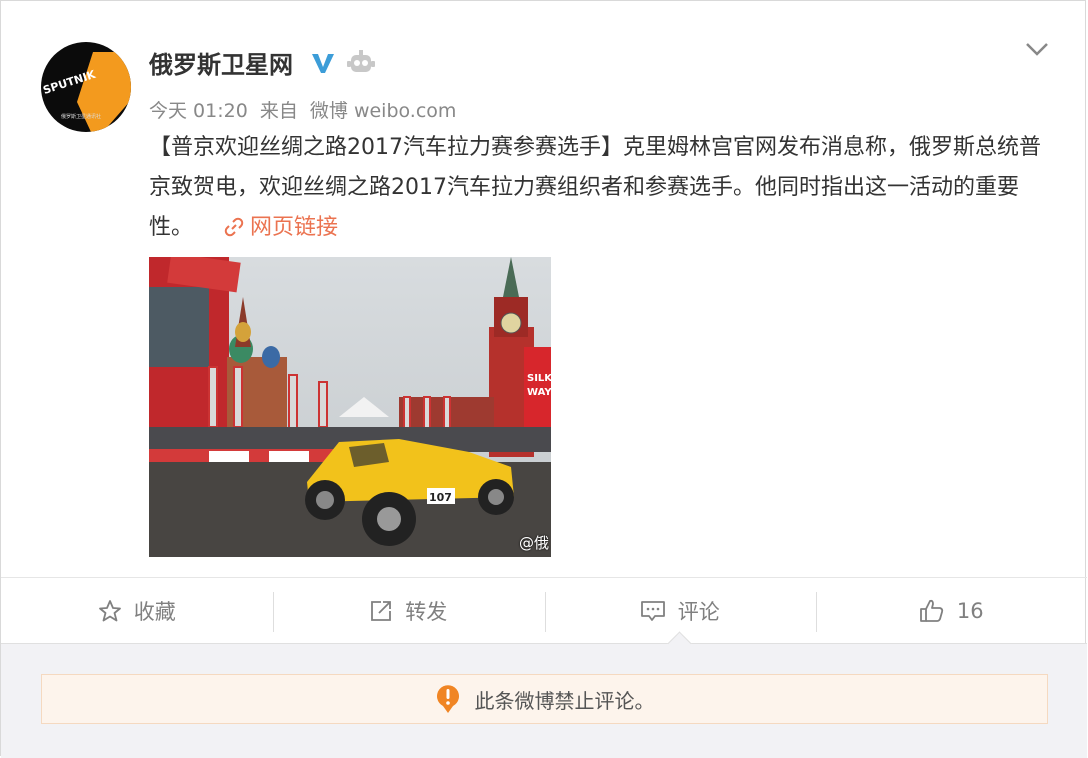  Describe the element at coordinates (381, 611) in the screenshot. I see `repost-icon` at that location.